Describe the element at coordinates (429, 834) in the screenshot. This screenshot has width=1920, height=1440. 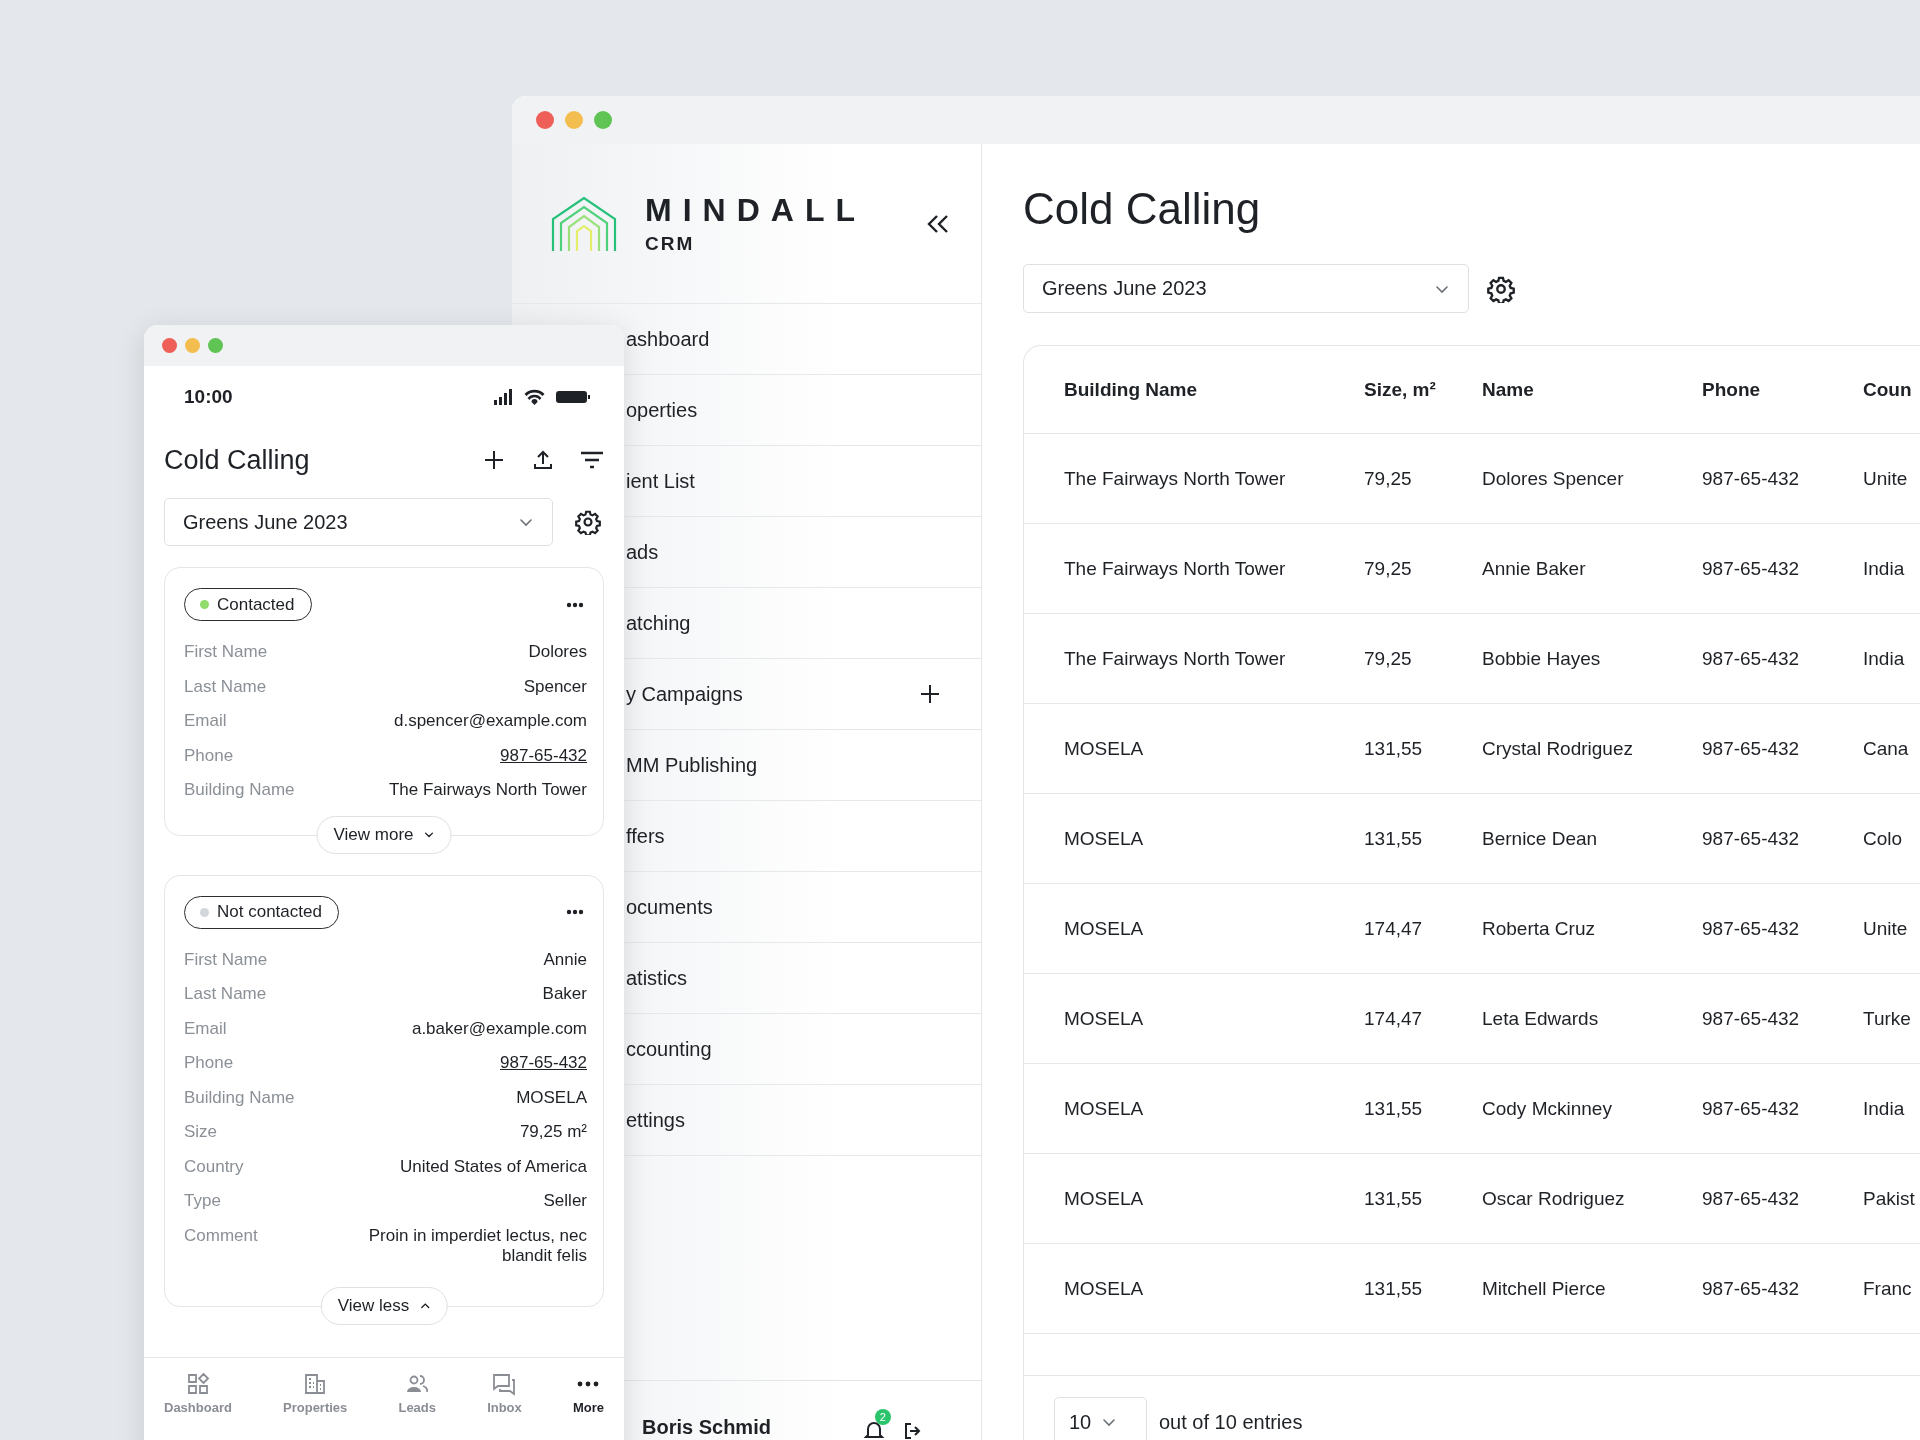
I see `chevron-down-icon` at that location.